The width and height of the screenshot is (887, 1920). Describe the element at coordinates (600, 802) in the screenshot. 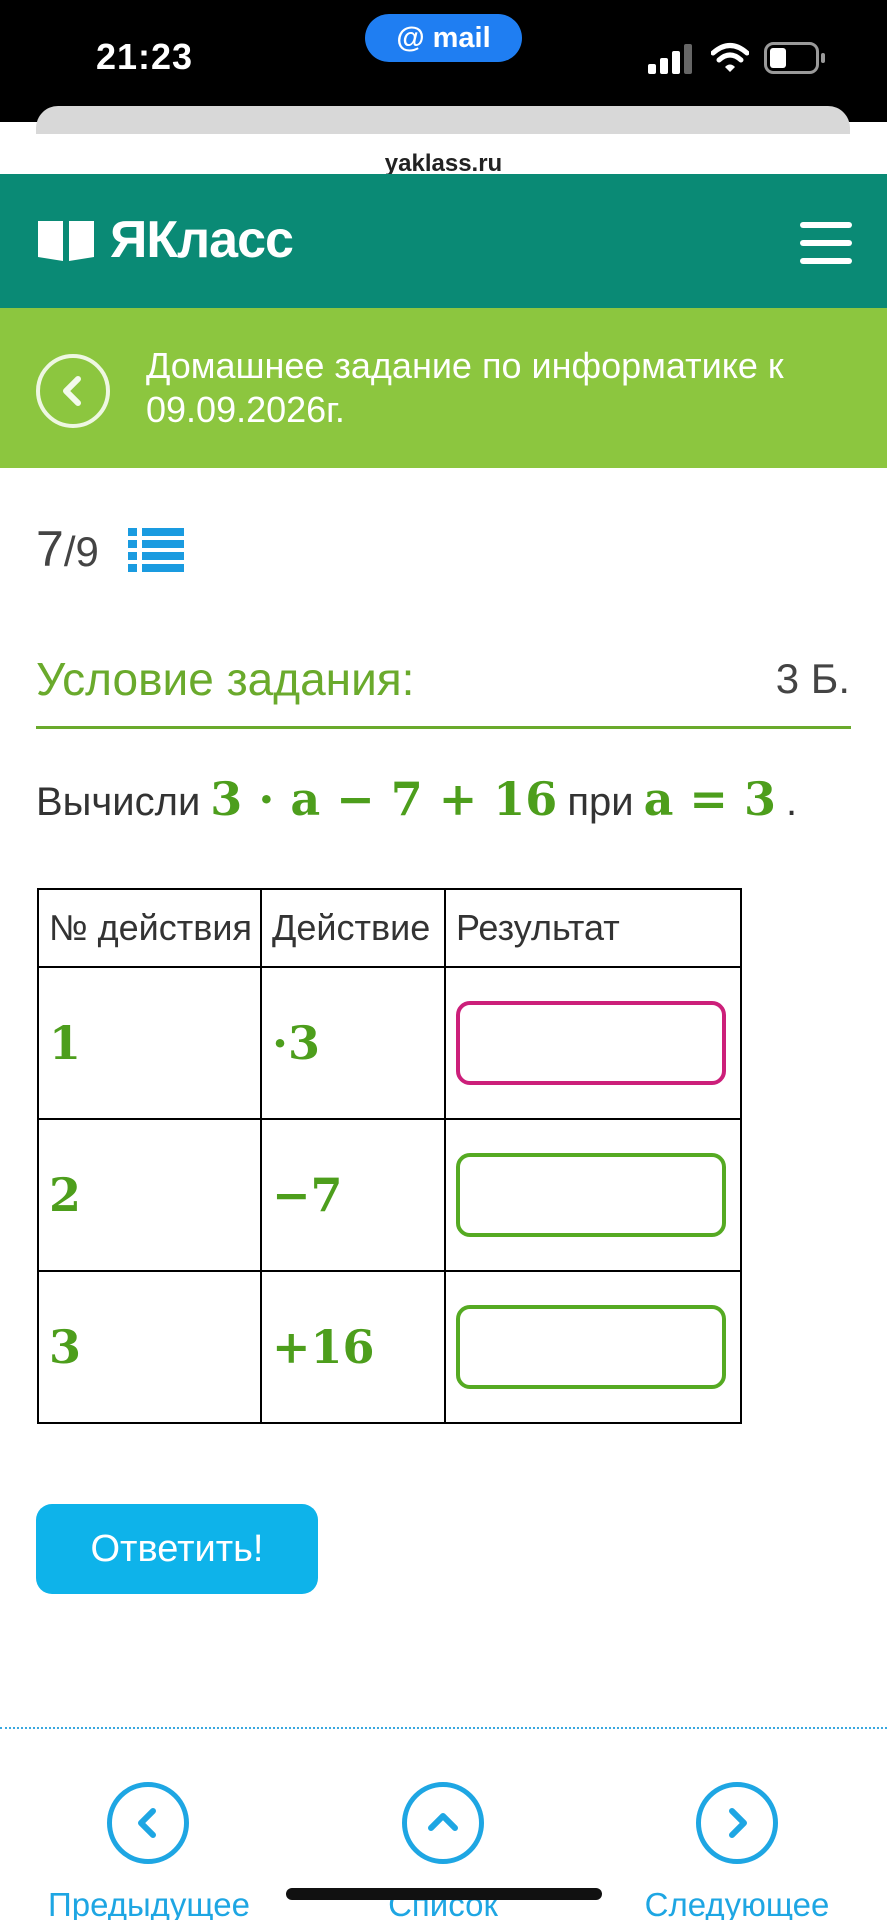

I see `task-middle: при` at that location.